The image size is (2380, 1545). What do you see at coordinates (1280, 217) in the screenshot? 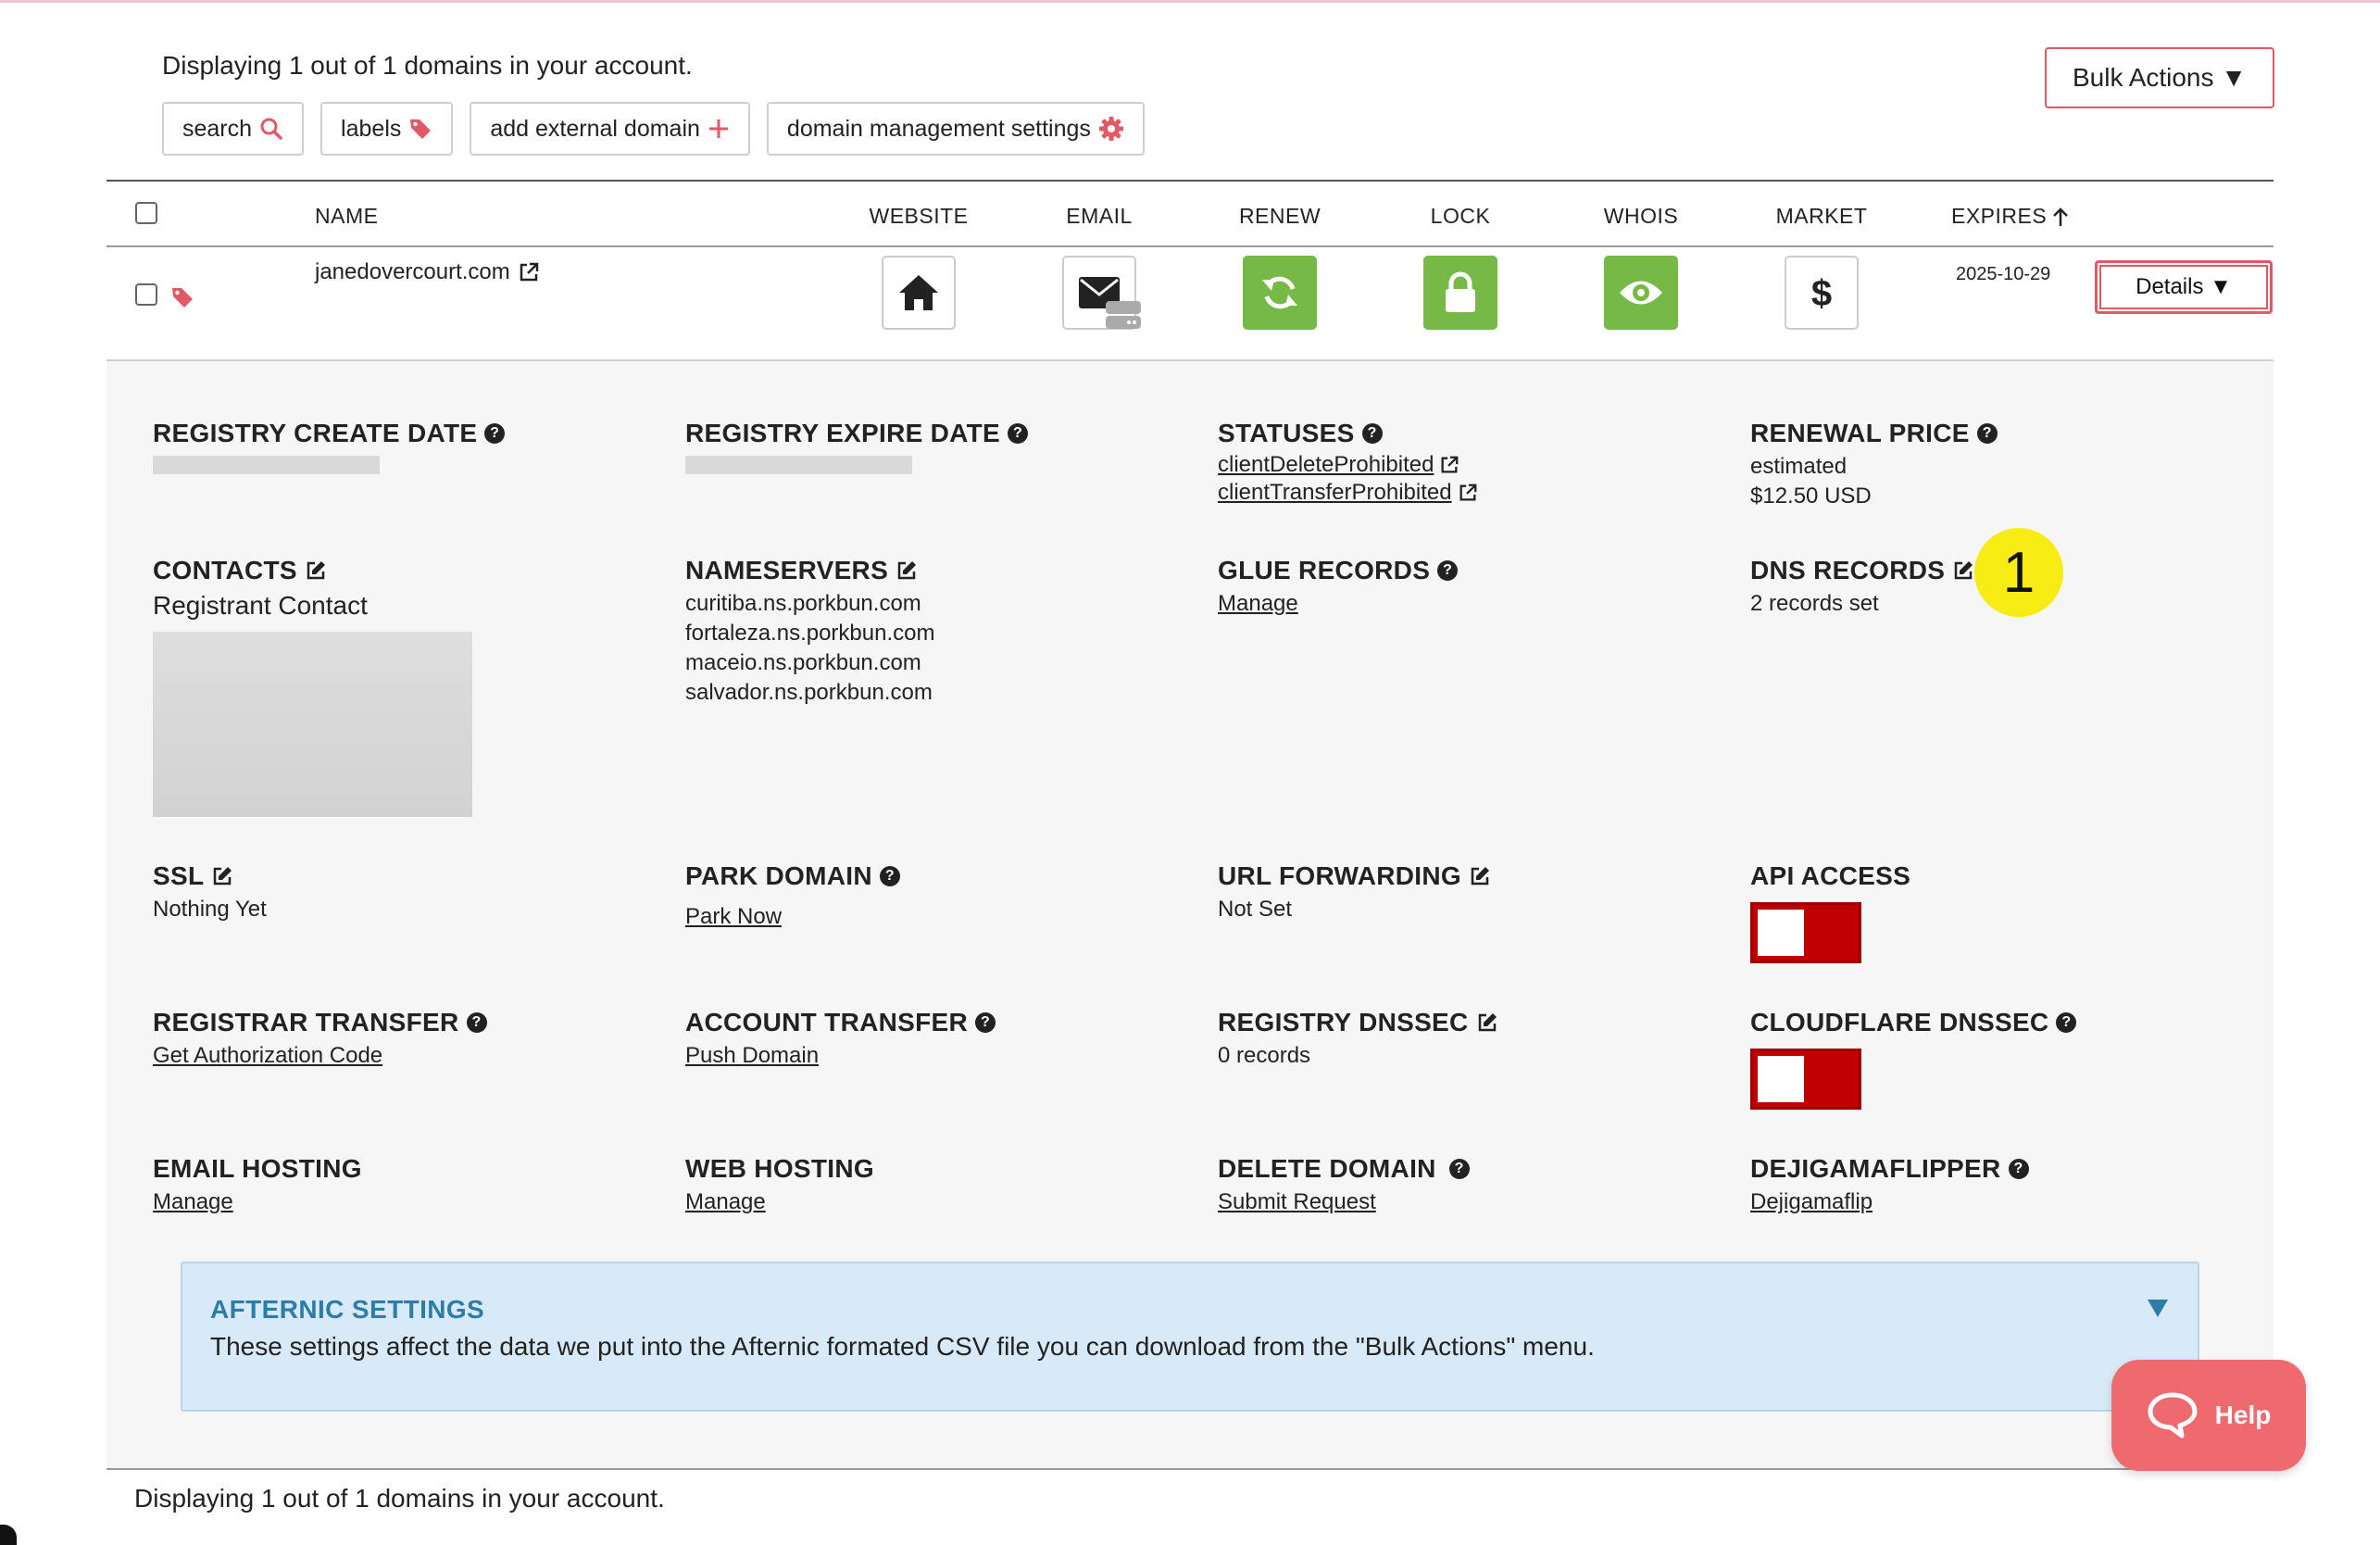
I see `column-header-renew: RENEW` at bounding box center [1280, 217].